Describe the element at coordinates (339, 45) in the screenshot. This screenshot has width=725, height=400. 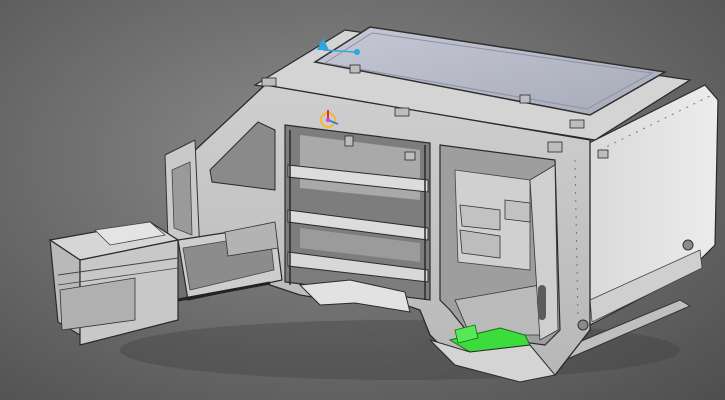
I see `transform-gizmo-icon` at that location.